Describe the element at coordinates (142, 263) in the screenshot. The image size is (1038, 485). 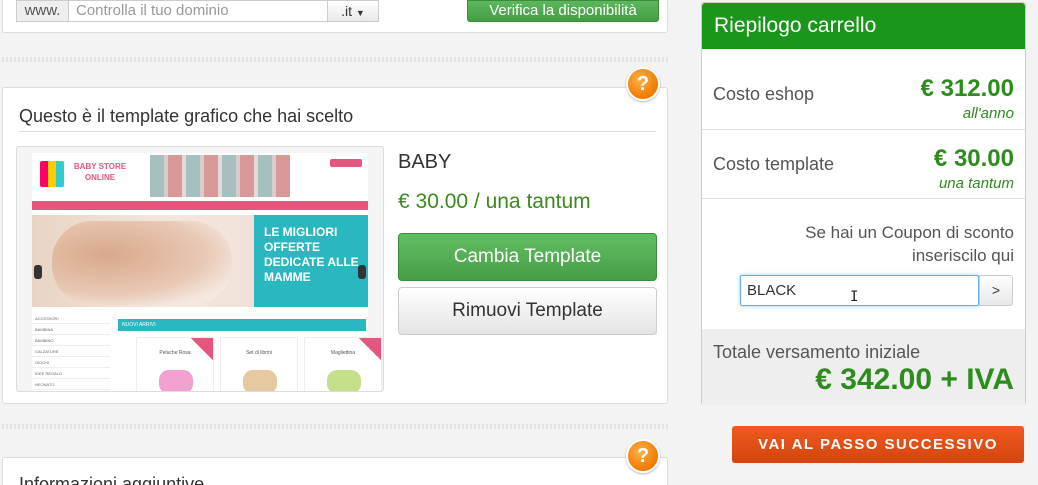
I see `preview-hero-photo` at that location.